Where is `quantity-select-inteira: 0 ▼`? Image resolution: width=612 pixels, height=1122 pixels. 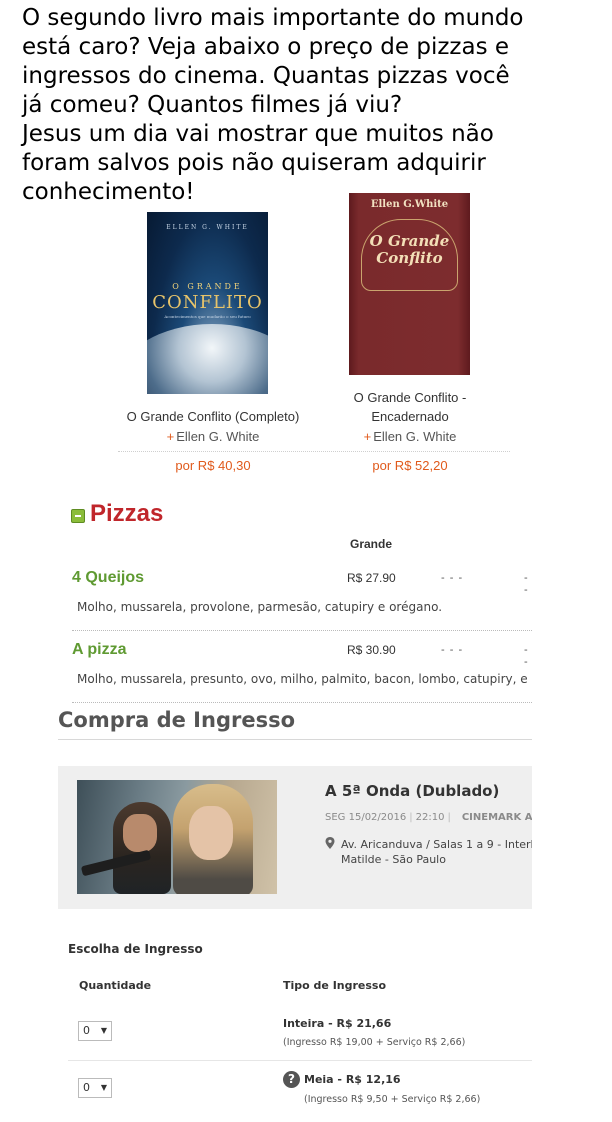
quantity-select-inteira: 0 ▼ is located at coordinates (95, 1031).